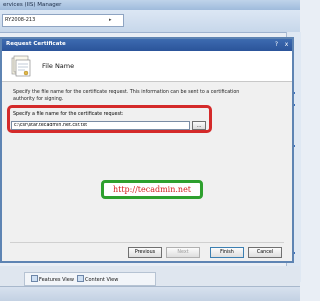 The image size is (320, 301). What do you see at coordinates (265, 252) in the screenshot?
I see `cancel-button: Cancel` at bounding box center [265, 252].